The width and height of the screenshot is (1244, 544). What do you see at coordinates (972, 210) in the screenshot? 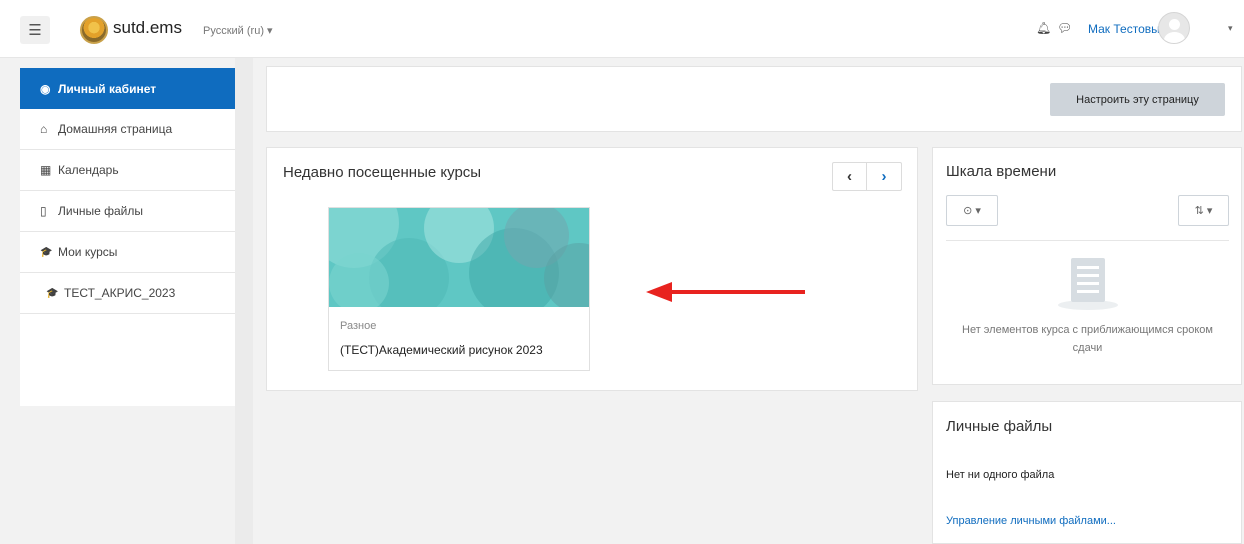
I see `timeline-filter-button: ⊙ ▾` at bounding box center [972, 210].